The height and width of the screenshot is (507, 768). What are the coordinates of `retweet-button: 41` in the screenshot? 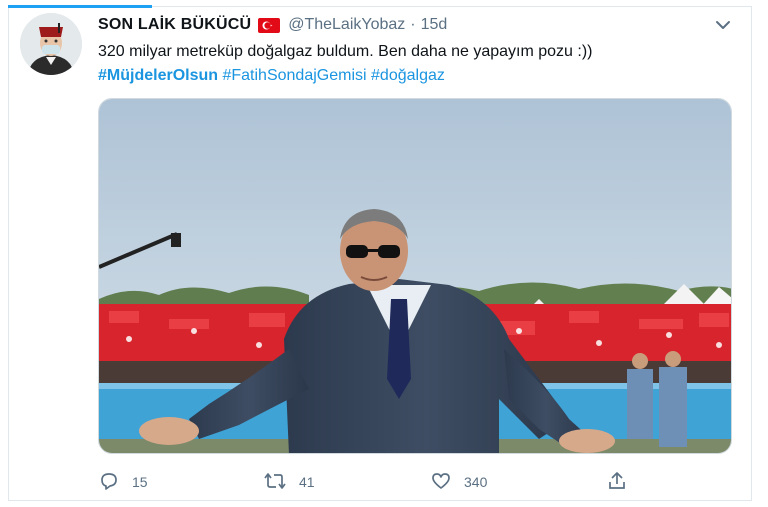 It's located at (289, 482).